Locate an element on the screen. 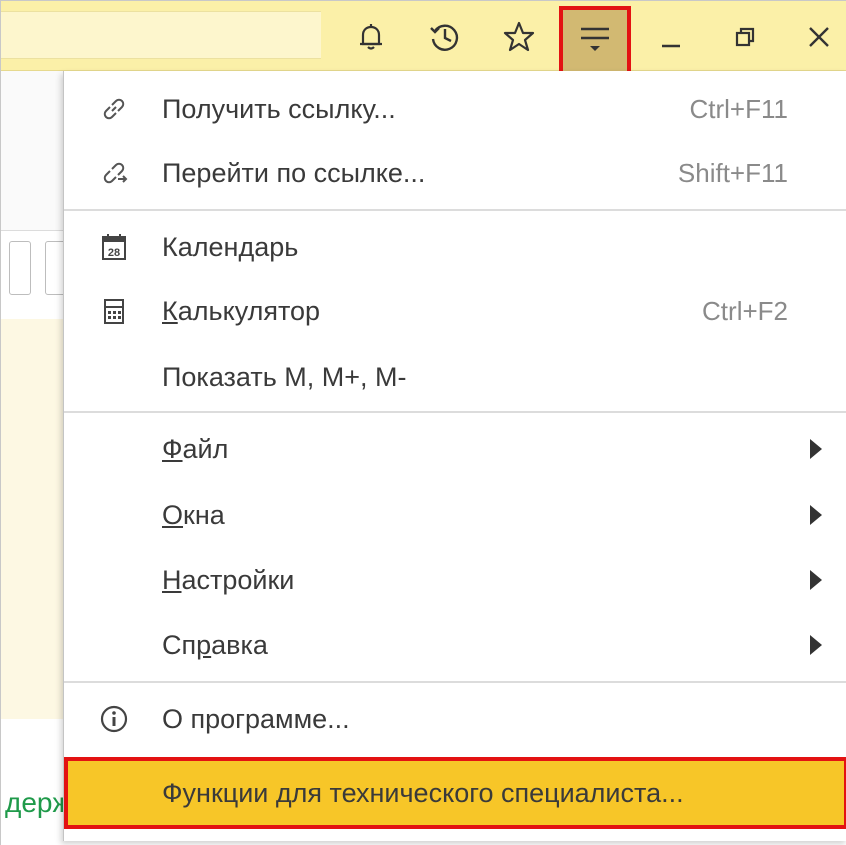  favorites-button is located at coordinates (519, 37).